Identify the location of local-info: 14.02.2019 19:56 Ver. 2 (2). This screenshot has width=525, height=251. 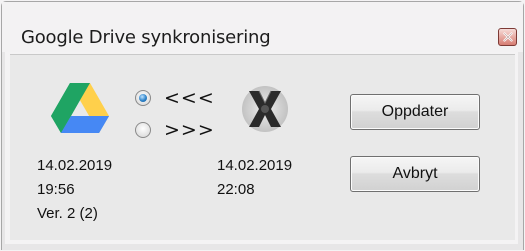
(74, 190).